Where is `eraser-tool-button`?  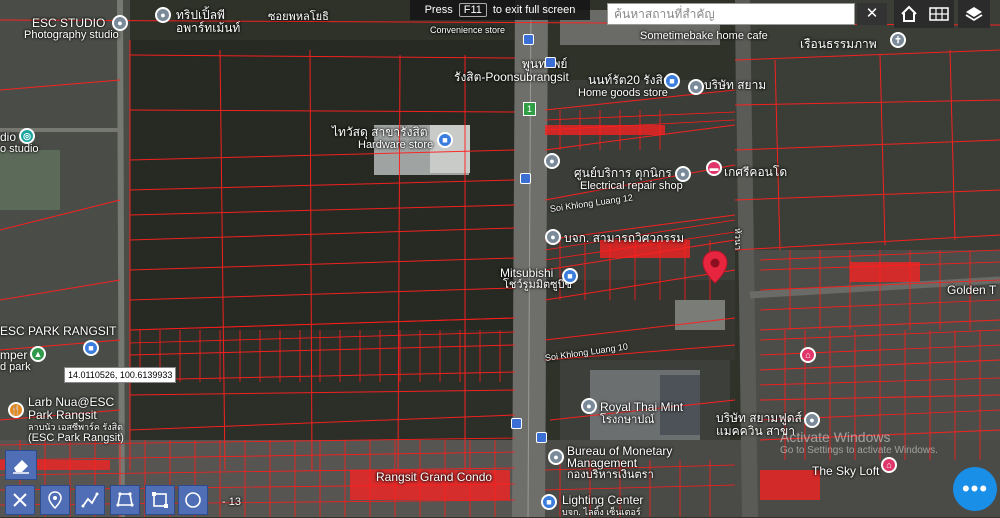
eraser-tool-button is located at coordinates (21, 465).